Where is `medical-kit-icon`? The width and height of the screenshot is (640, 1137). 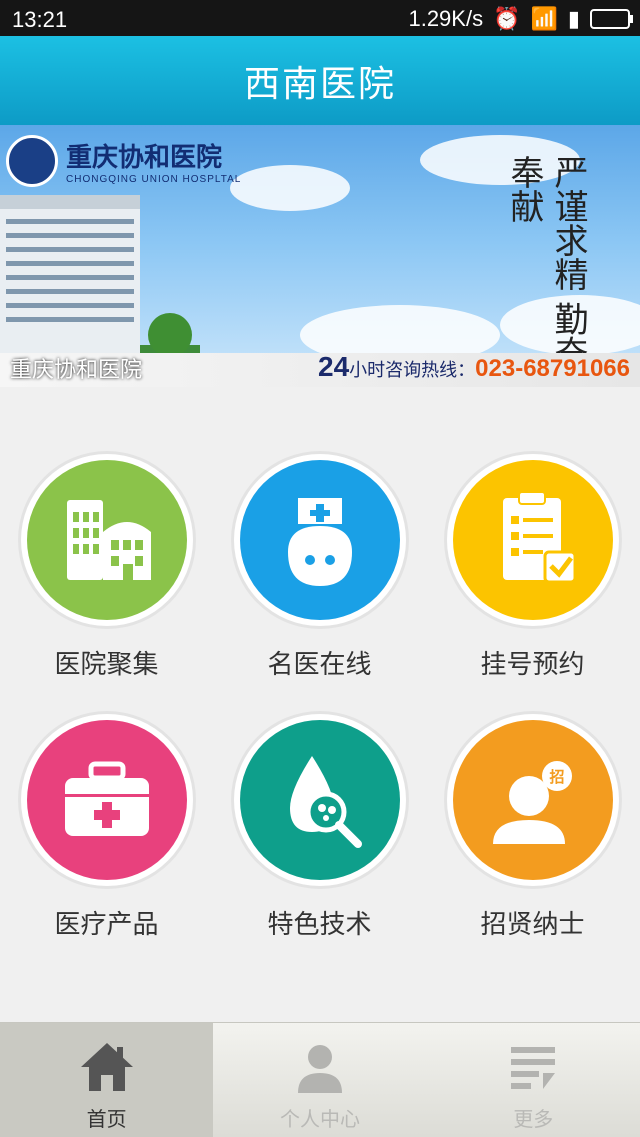 medical-kit-icon is located at coordinates (106, 800).